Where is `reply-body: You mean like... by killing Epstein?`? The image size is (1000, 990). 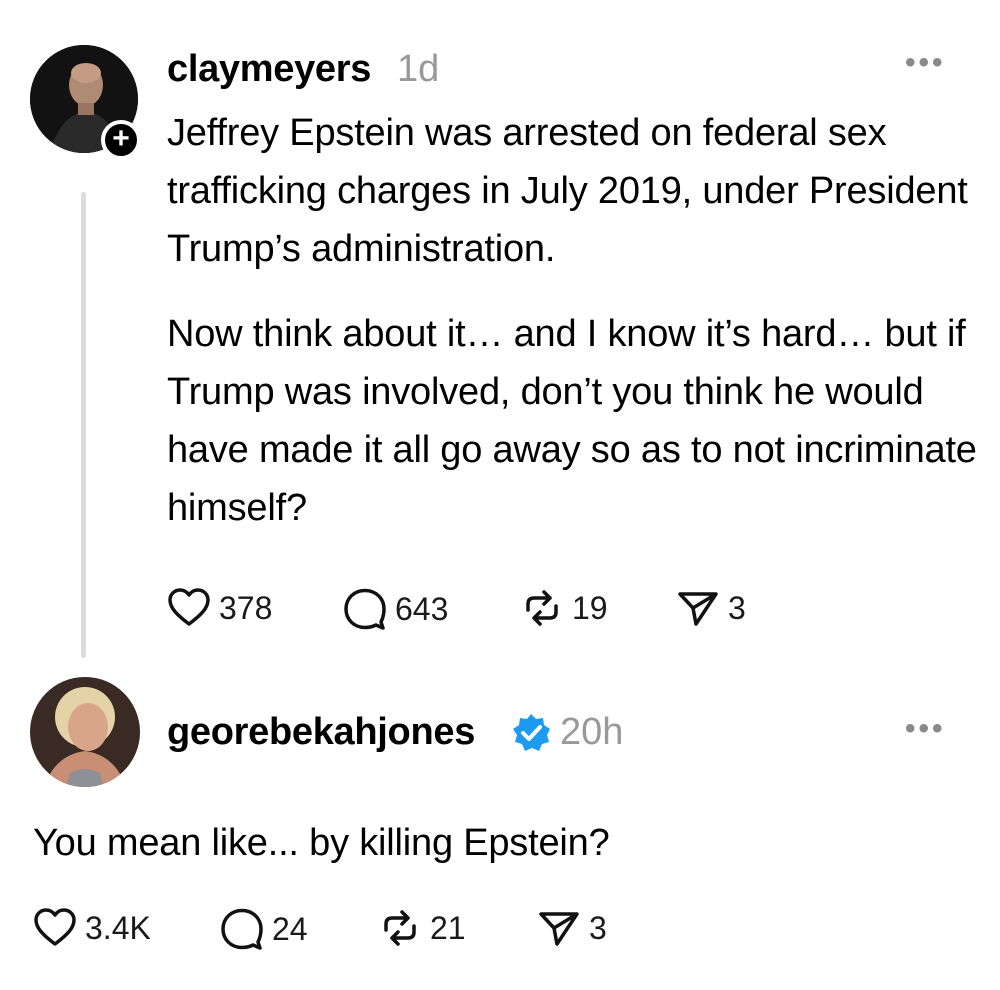
reply-body: You mean like... by killing Epstein? is located at coordinates (321, 843).